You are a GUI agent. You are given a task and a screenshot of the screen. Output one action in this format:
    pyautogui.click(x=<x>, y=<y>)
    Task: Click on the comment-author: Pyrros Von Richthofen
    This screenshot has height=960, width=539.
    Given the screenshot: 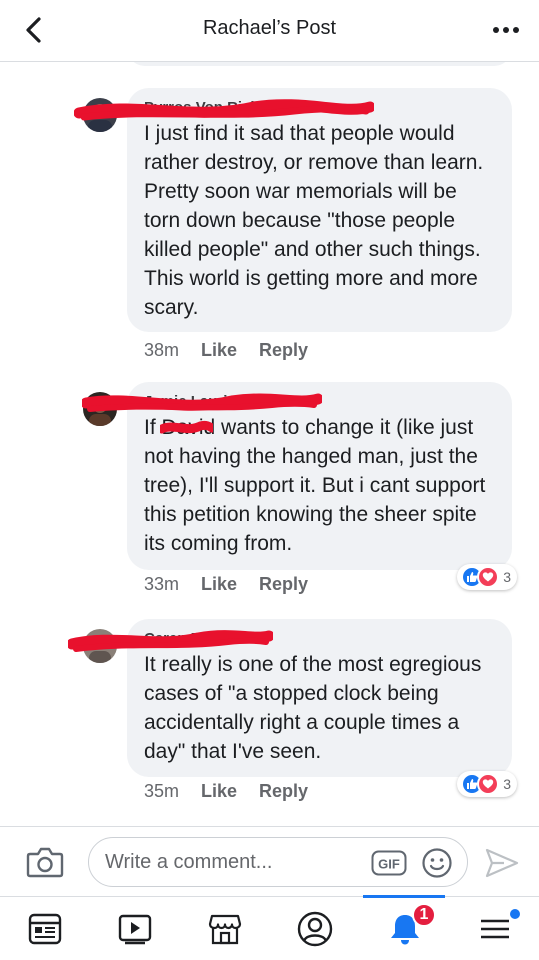 What is the action you would take?
    pyautogui.click(x=286, y=110)
    